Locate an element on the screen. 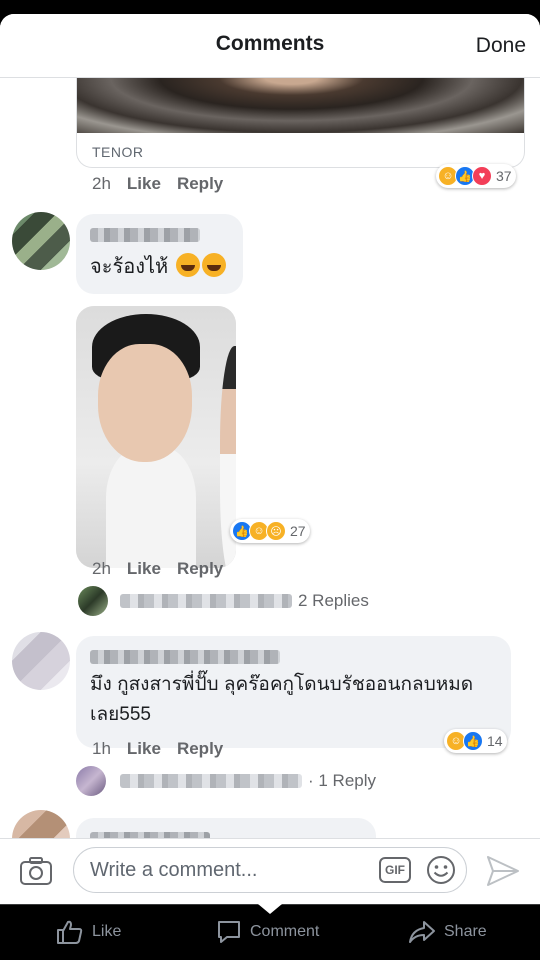 The image size is (540, 960). share-action-button: Share is located at coordinates (447, 932).